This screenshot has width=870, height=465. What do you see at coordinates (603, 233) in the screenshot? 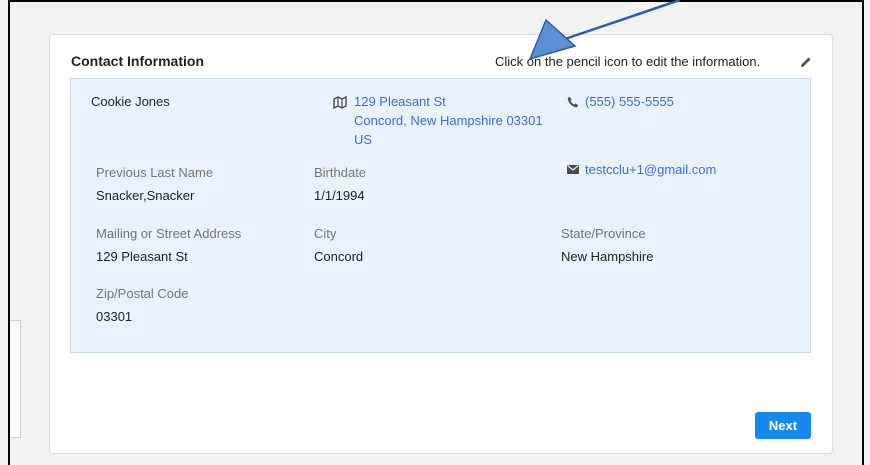
I see `state-label: State/Province` at bounding box center [603, 233].